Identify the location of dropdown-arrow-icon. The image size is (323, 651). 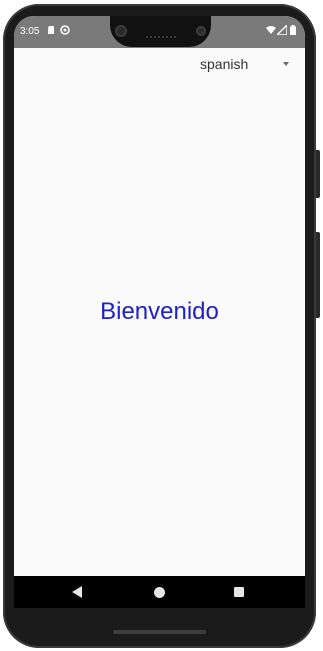
(286, 64).